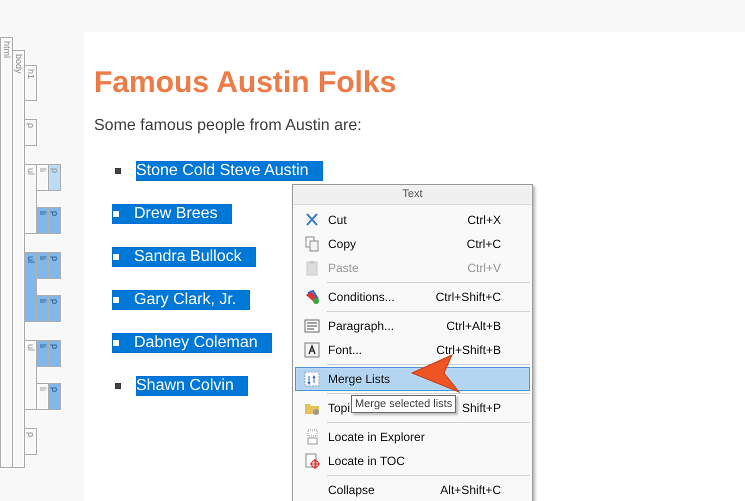 The image size is (745, 501). Describe the element at coordinates (6, 252) in the screenshot. I see `tag-marker: html` at that location.